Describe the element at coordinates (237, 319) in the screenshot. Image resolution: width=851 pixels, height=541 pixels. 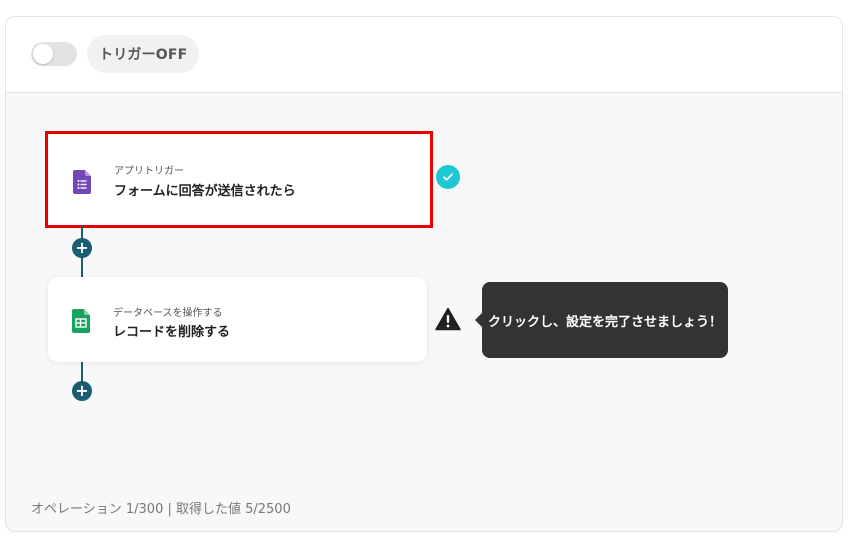
I see `step-card-database: データベースを操作する レコードを削除する` at that location.